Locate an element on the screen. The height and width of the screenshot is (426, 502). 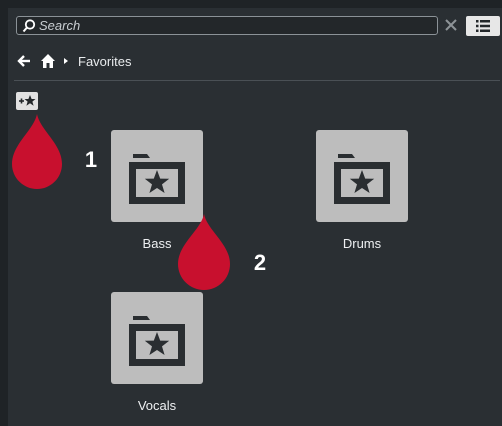
folder-tile-vocals: Vocals is located at coordinates (157, 353).